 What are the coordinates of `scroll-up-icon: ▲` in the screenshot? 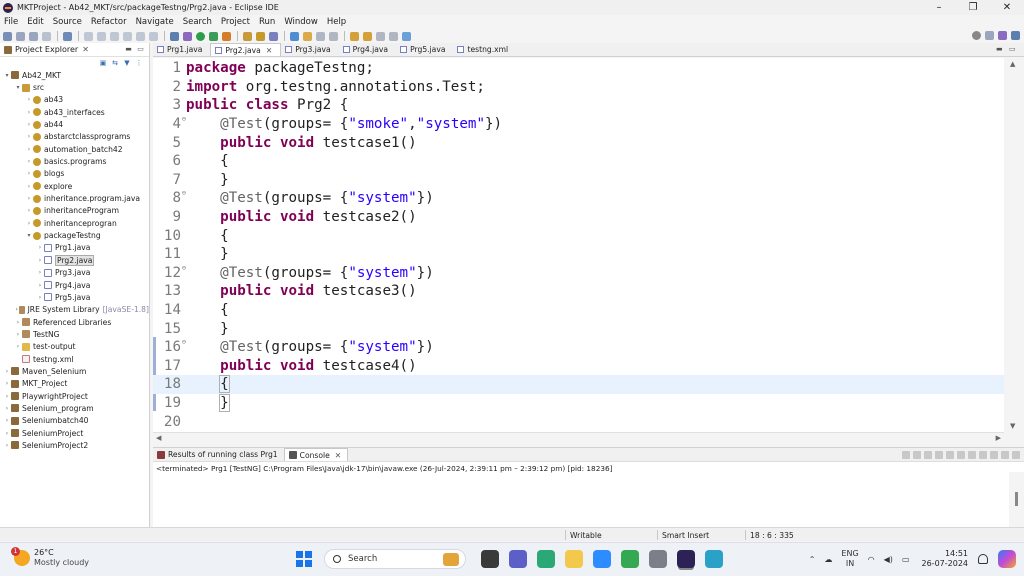 It's located at (1012, 64).